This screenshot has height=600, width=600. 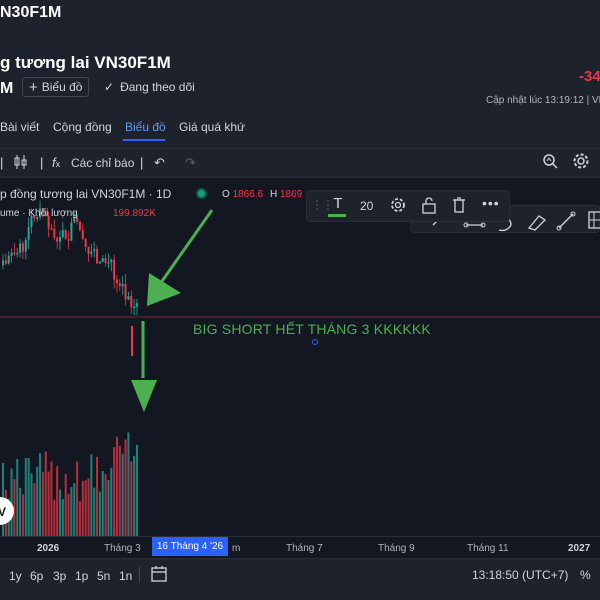 What do you see at coordinates (145, 127) in the screenshot?
I see `tab-chart: Biểu đồ` at bounding box center [145, 127].